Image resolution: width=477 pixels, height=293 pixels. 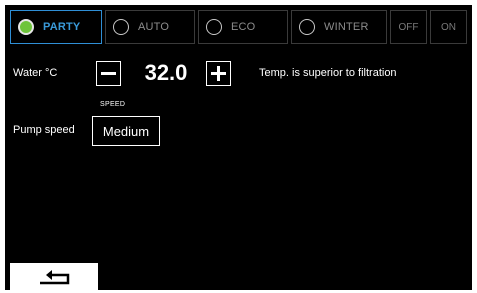 What do you see at coordinates (166, 72) in the screenshot?
I see `water-temp-value: 32.0` at bounding box center [166, 72].